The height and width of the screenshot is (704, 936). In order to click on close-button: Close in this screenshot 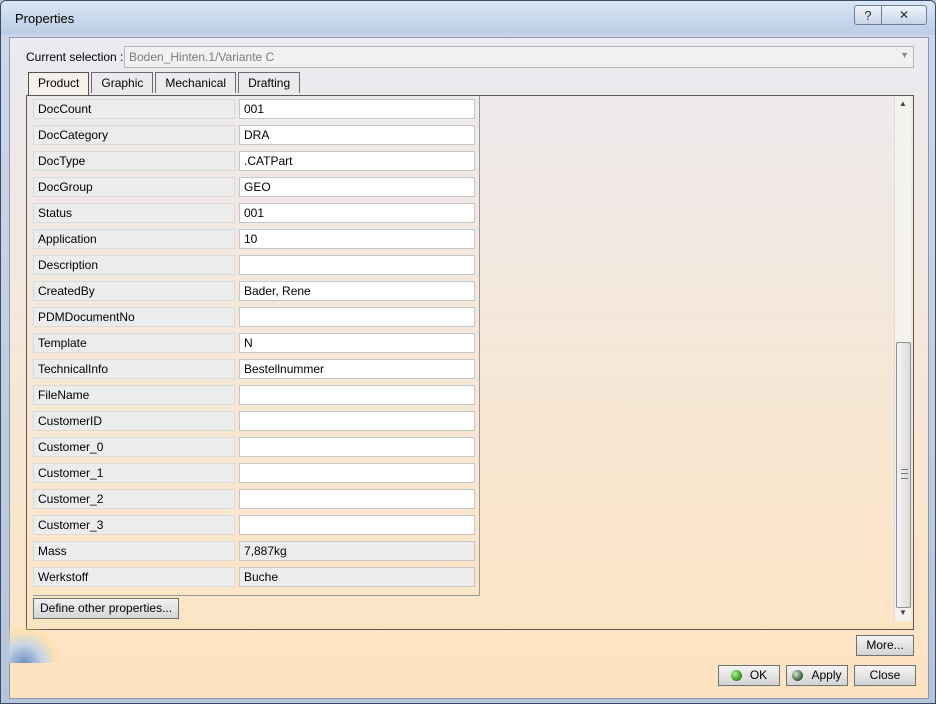, I will do `click(885, 675)`.